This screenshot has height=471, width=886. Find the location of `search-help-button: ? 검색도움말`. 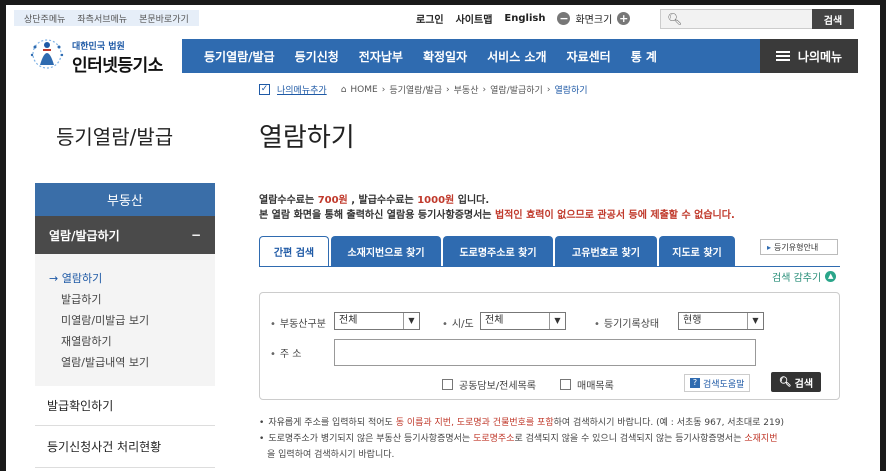

search-help-button: ? 검색도움말 is located at coordinates (717, 383).